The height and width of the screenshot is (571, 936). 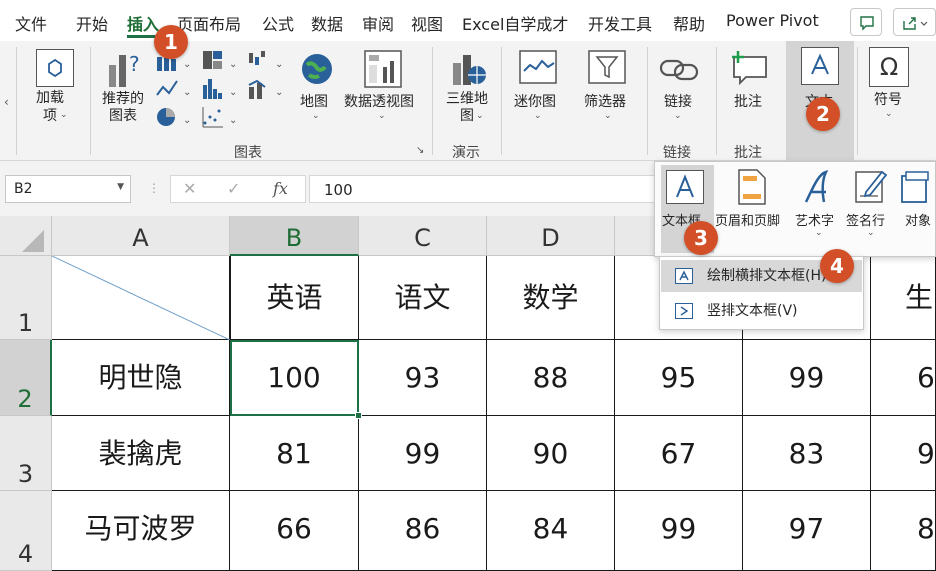 What do you see at coordinates (221, 117) in the screenshot?
I see `scatter-chart-icon: ⌄` at bounding box center [221, 117].